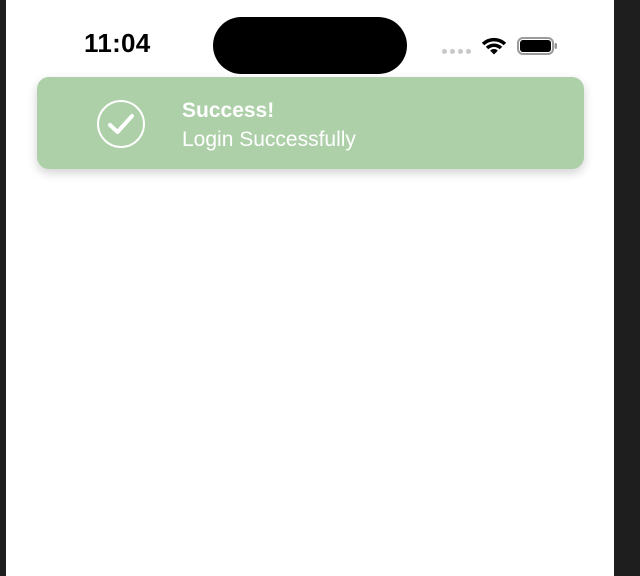  What do you see at coordinates (117, 43) in the screenshot?
I see `status-time: 11:04` at bounding box center [117, 43].